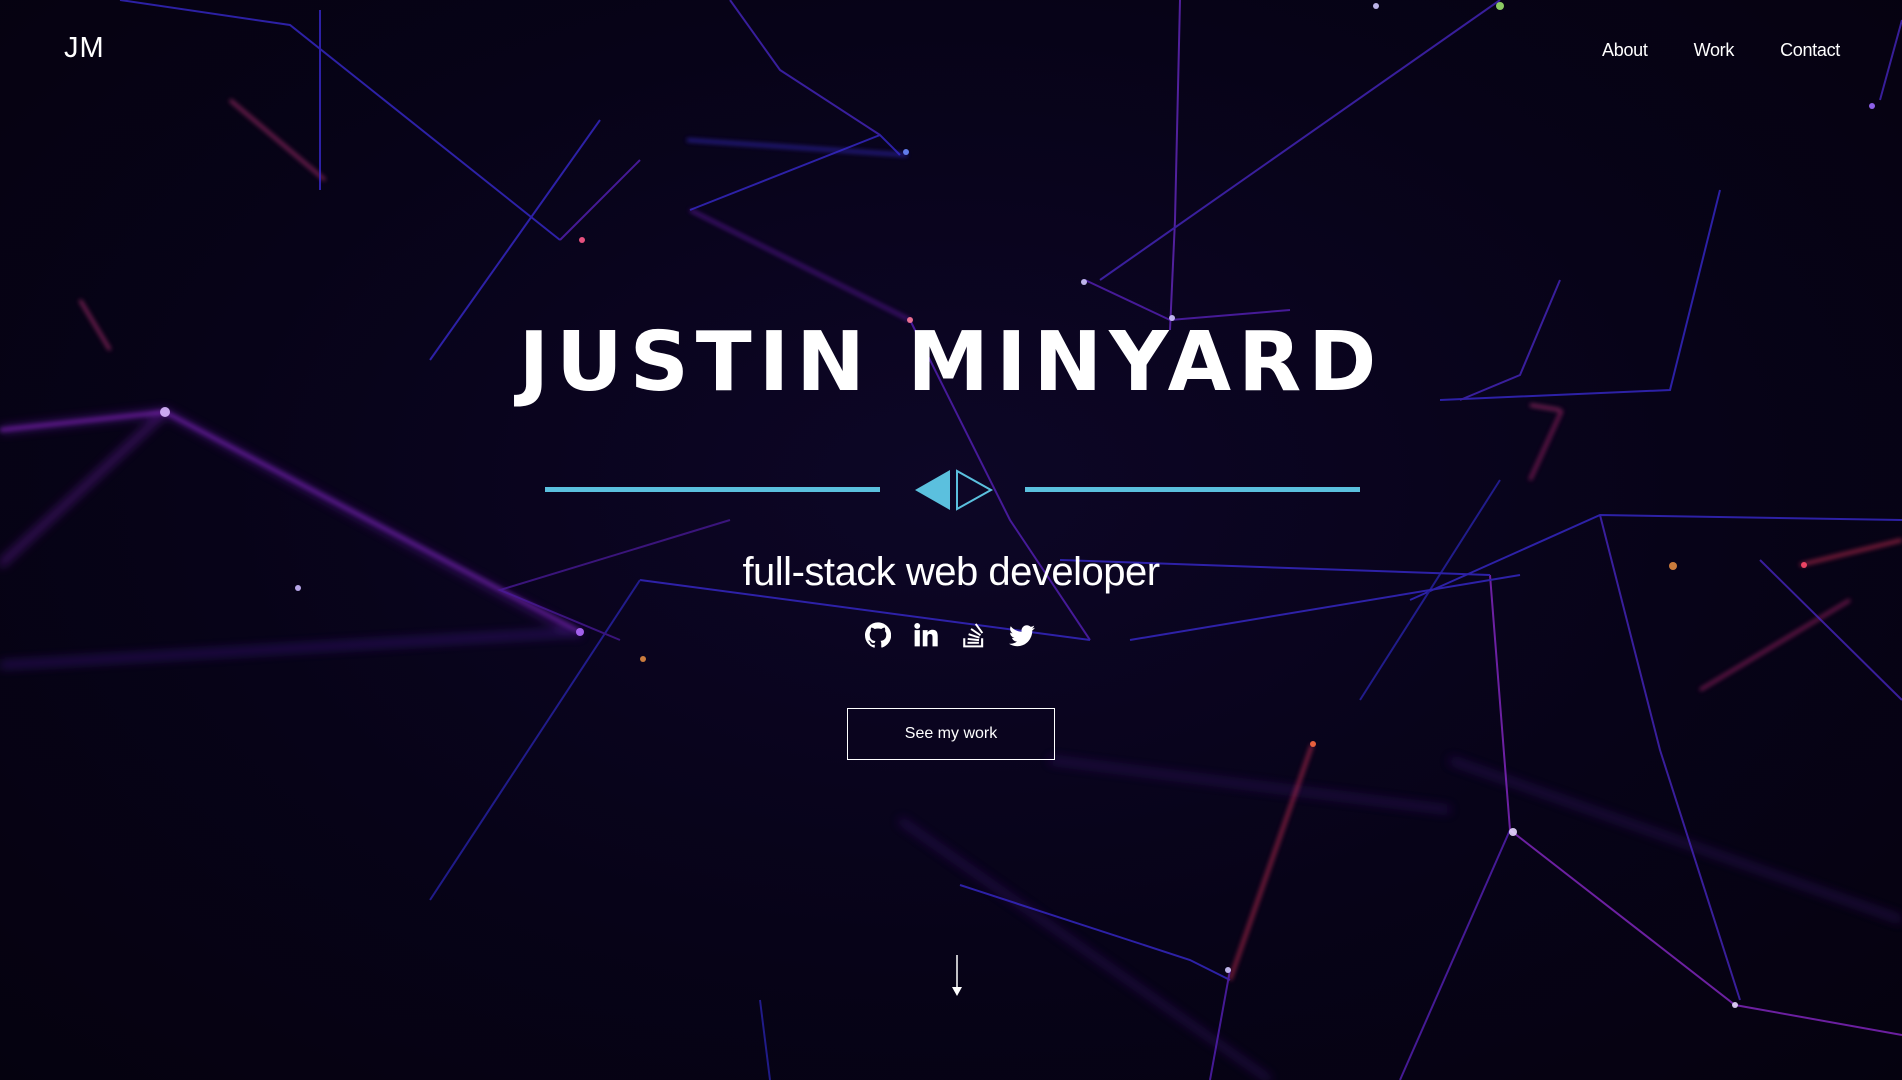 This screenshot has height=1080, width=1902. Describe the element at coordinates (957, 976) in the screenshot. I see `scroll-down-arrow-icon` at that location.